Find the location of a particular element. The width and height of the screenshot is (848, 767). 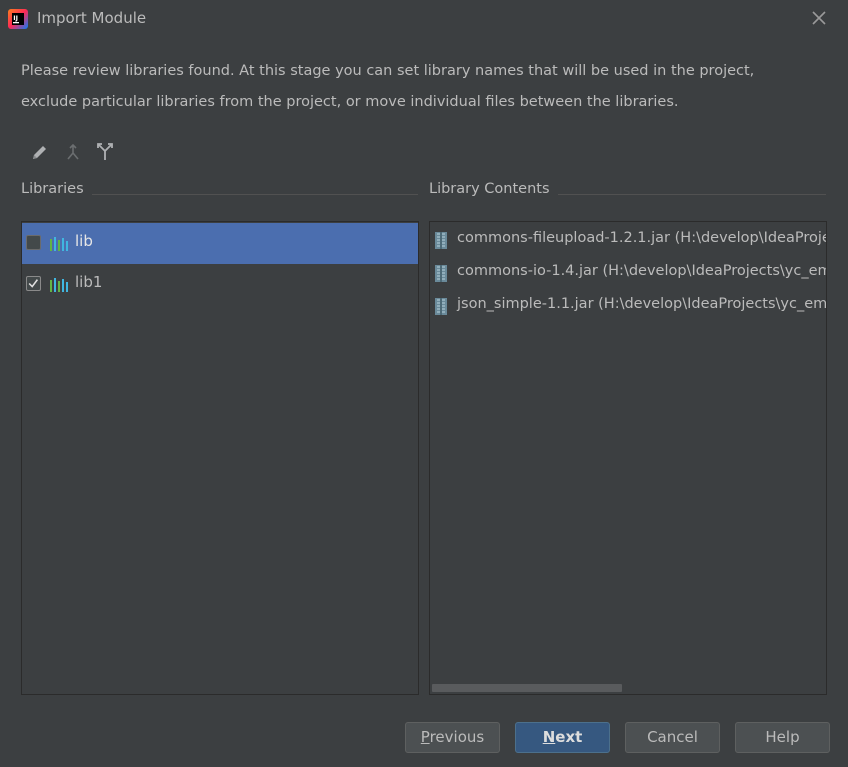

library-label: lib1 is located at coordinates (89, 282).